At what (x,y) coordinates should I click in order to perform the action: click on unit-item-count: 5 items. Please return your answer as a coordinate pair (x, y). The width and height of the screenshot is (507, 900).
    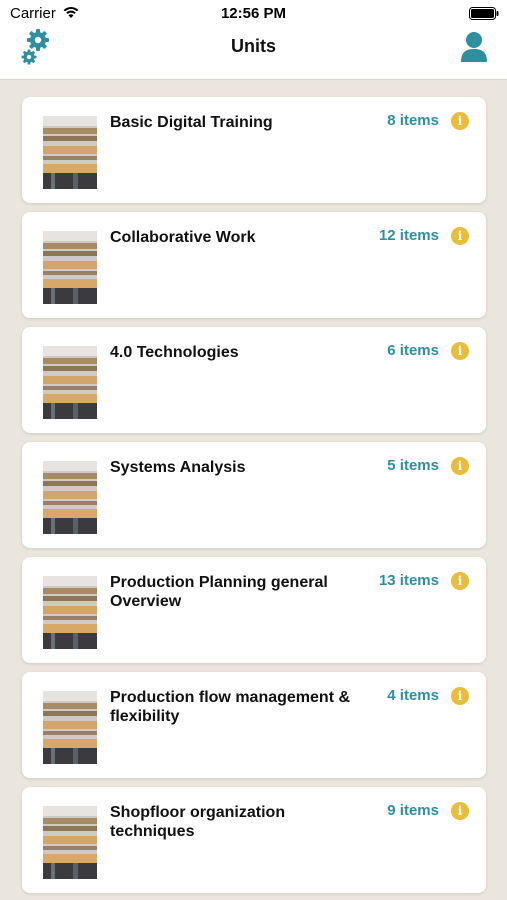
    Looking at the image, I should click on (413, 465).